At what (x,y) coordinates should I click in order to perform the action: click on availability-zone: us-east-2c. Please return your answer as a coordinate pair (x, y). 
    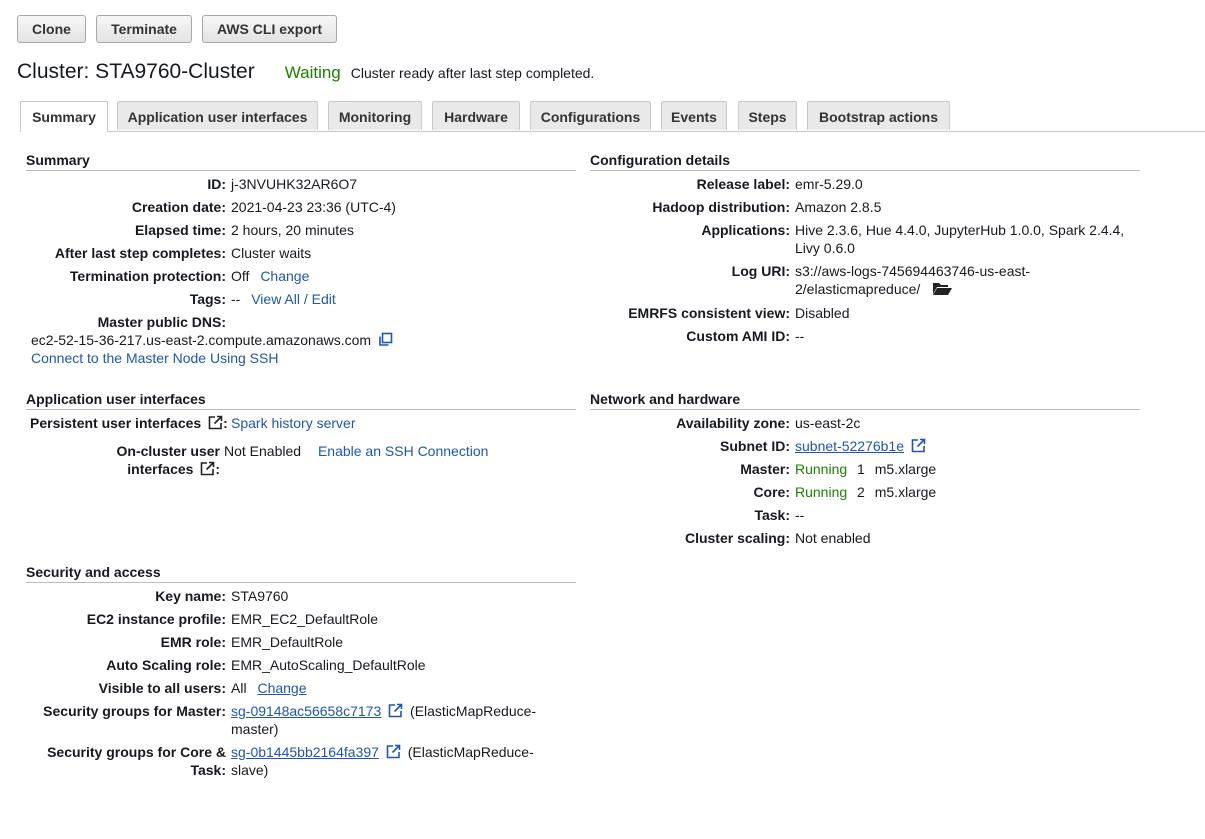
    Looking at the image, I should click on (828, 423).